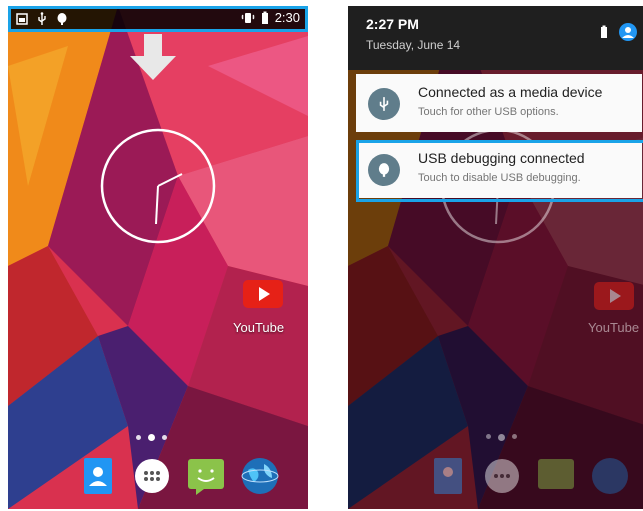 The height and width of the screenshot is (511, 643). I want to click on status-bar-highlight, so click(158, 19).